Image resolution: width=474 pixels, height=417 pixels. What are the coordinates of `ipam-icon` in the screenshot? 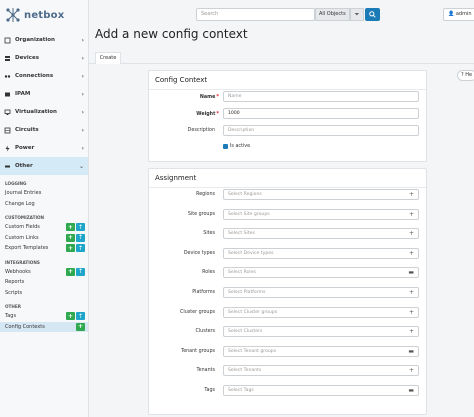 It's located at (7, 94).